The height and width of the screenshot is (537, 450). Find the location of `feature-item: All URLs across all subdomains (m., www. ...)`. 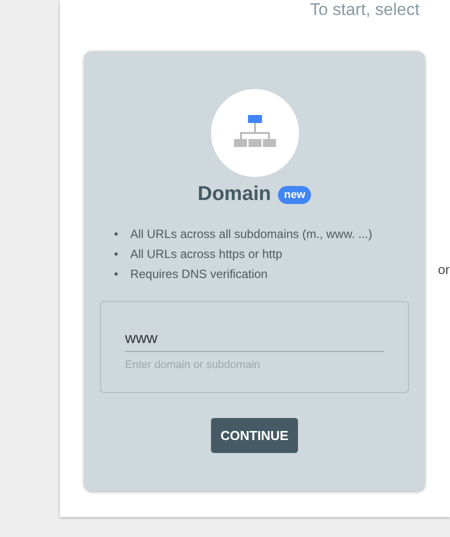

feature-item: All URLs across all subdomains (m., www. ...) is located at coordinates (251, 234).